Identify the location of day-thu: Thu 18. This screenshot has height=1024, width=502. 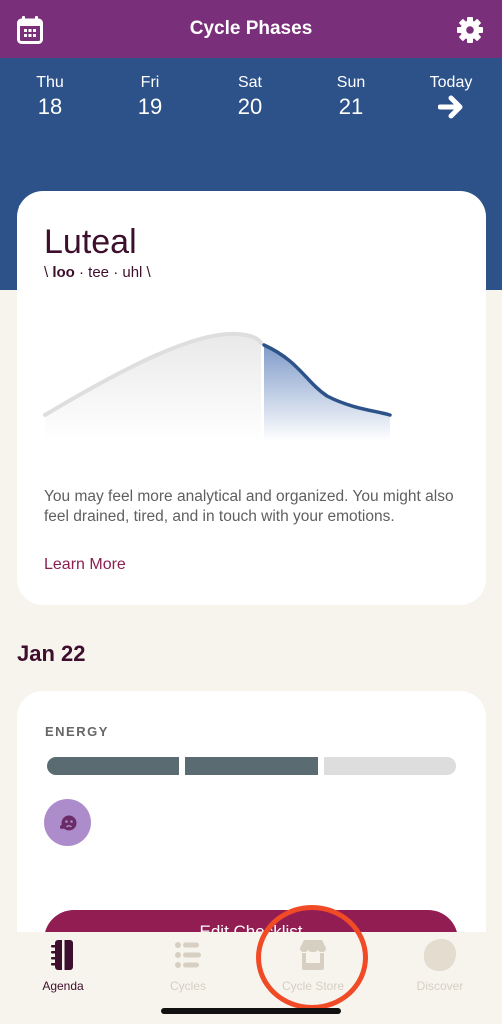
(50, 97).